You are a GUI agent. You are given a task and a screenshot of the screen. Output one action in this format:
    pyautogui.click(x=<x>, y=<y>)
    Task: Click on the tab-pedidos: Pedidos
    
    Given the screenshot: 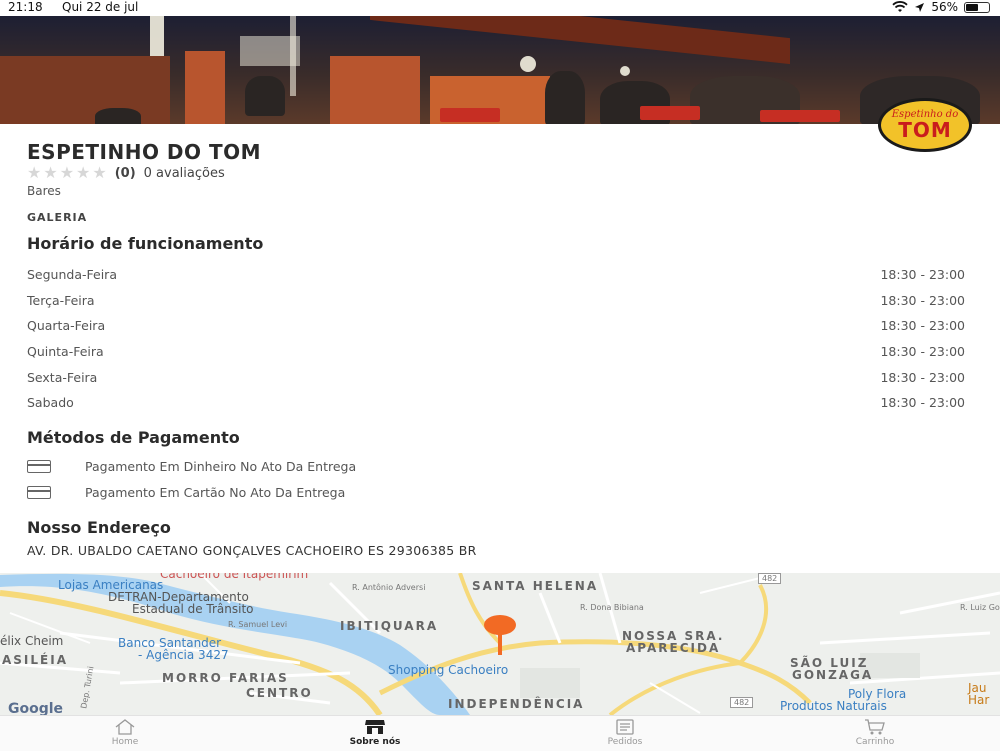 What is the action you would take?
    pyautogui.click(x=625, y=733)
    